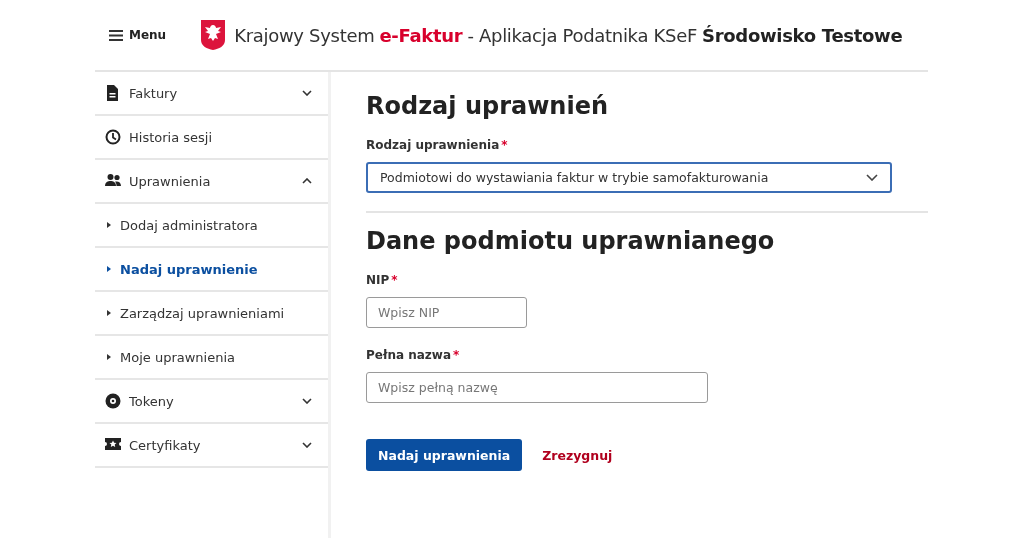 This screenshot has width=1024, height=538. I want to click on document-icon, so click(113, 93).